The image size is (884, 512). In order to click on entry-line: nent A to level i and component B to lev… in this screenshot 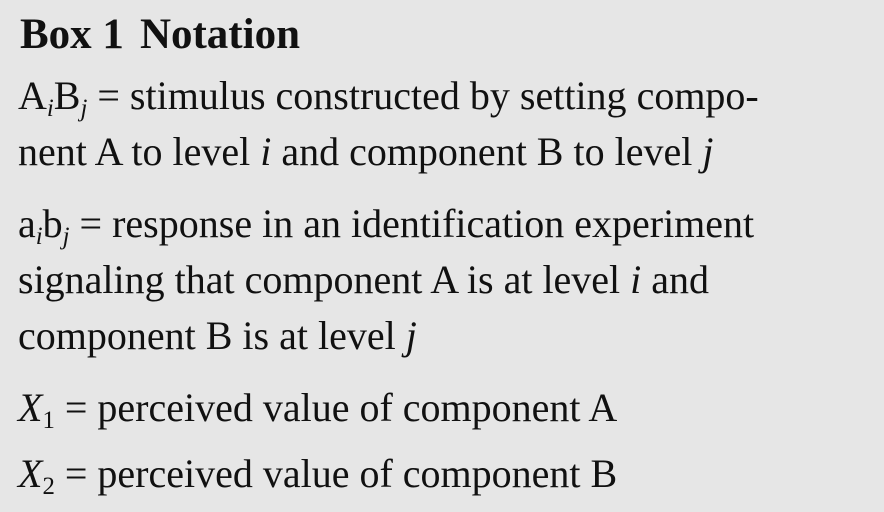, I will do `click(366, 151)`.